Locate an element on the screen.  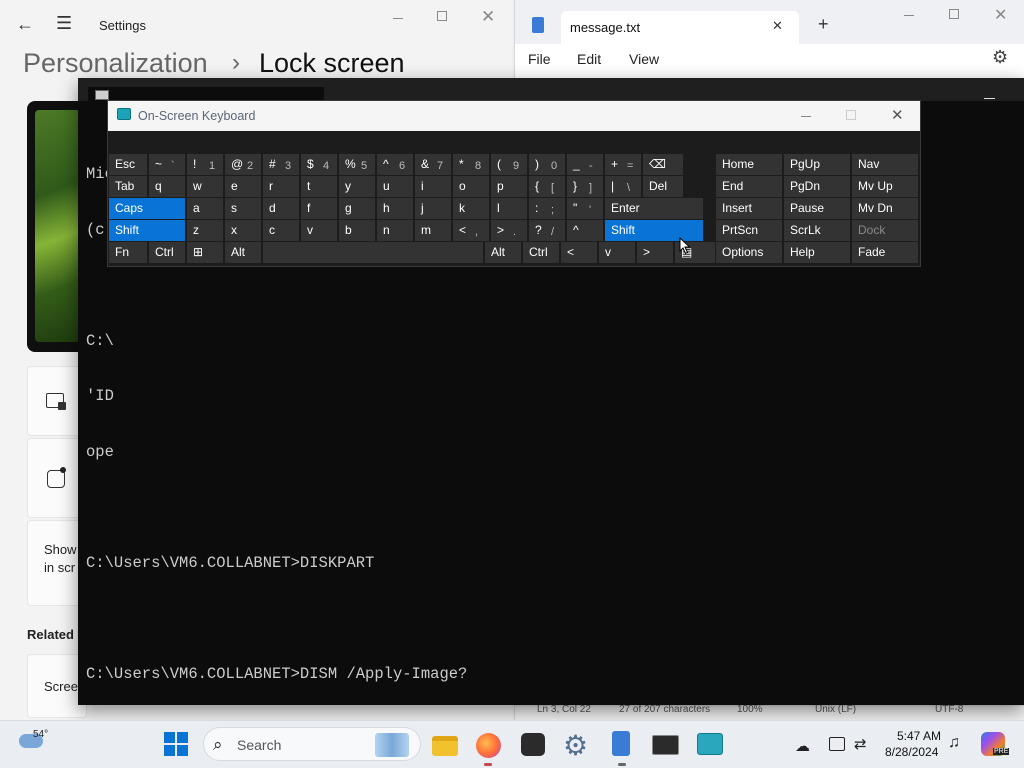
start-button is located at coordinates (176, 744).